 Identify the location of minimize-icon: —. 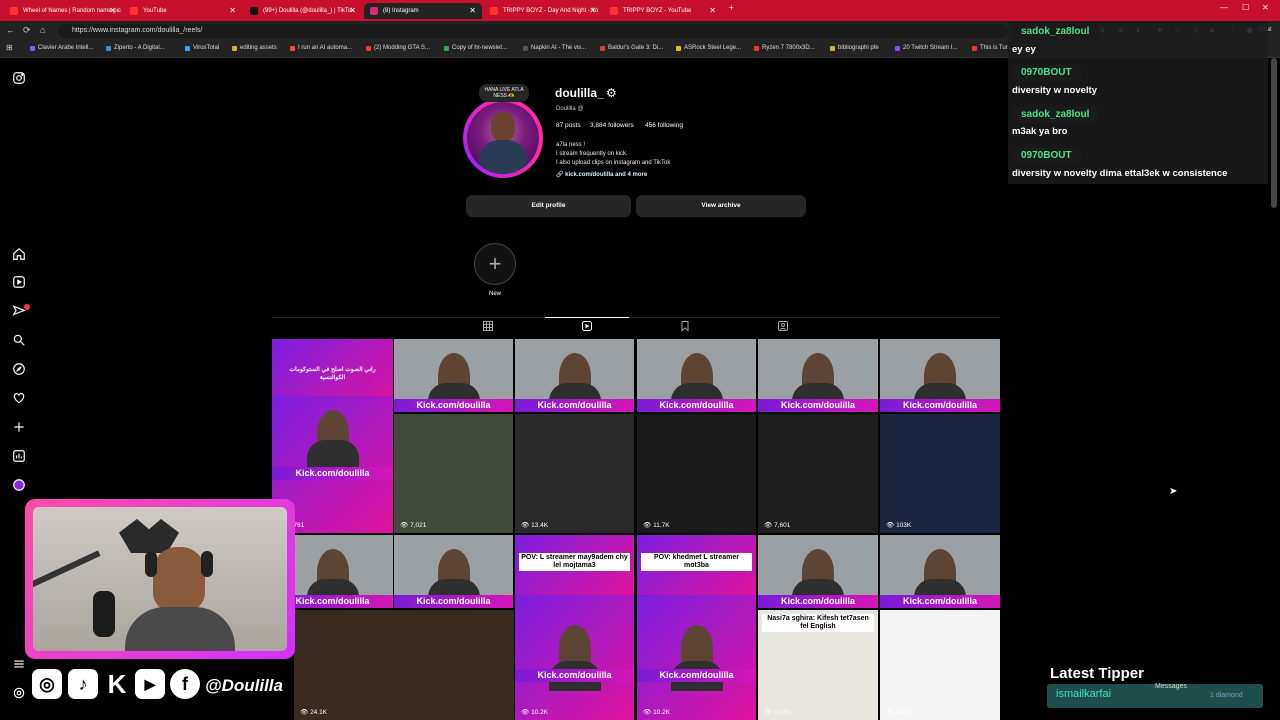
(1224, 7).